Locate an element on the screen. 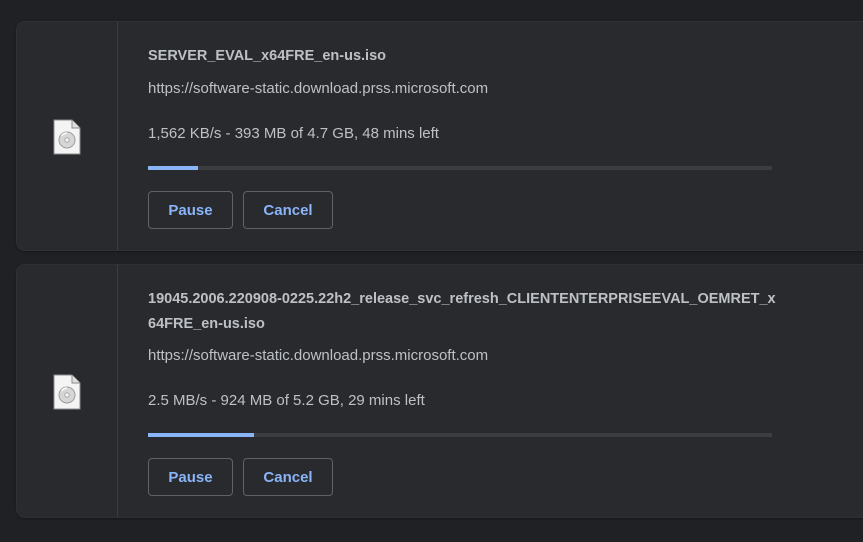 This screenshot has width=863, height=542. top-partial-content is located at coordinates (431, 4).